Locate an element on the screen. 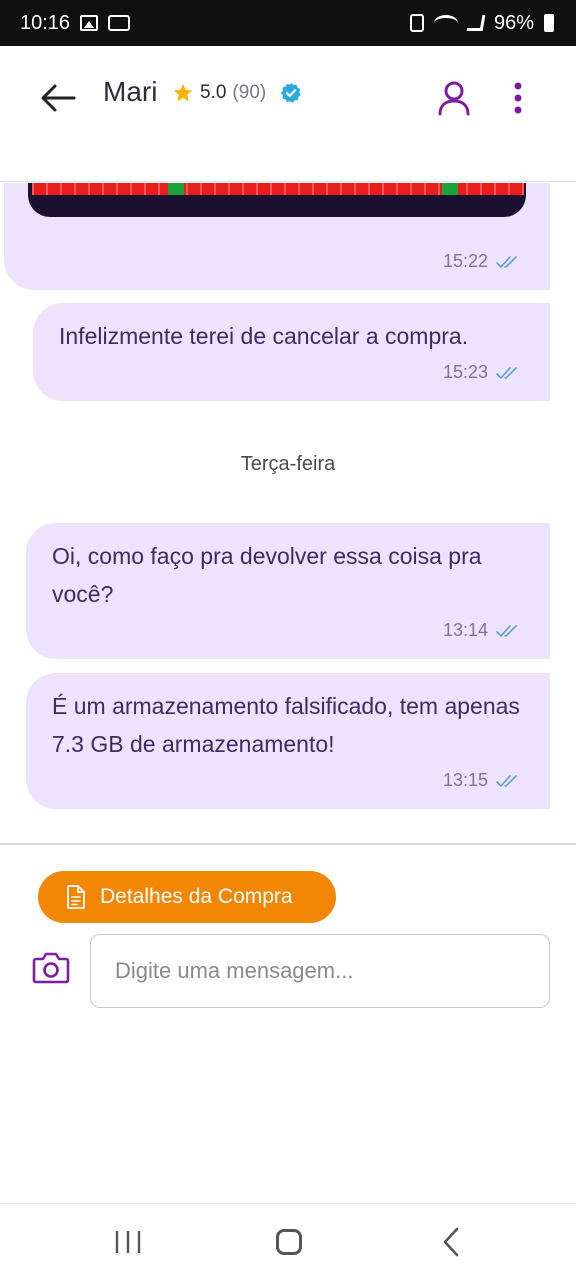  rating-value: 5.0 is located at coordinates (213, 92).